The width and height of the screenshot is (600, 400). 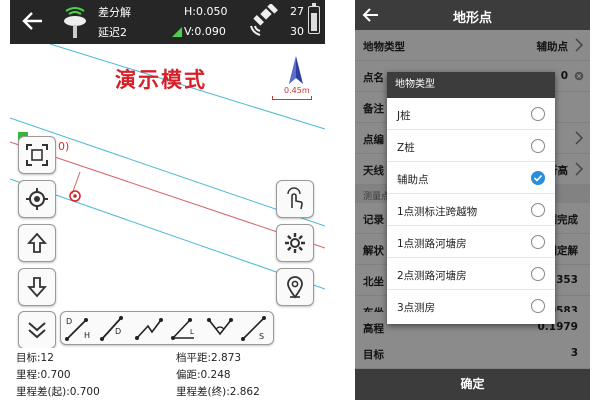 What do you see at coordinates (404, 116) in the screenshot?
I see `option-label: J桩` at bounding box center [404, 116].